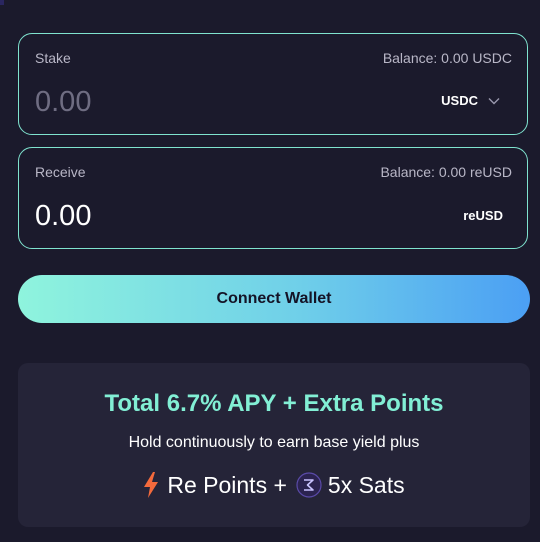 This screenshot has width=540, height=542. I want to click on stake-label: Stake, so click(53, 58).